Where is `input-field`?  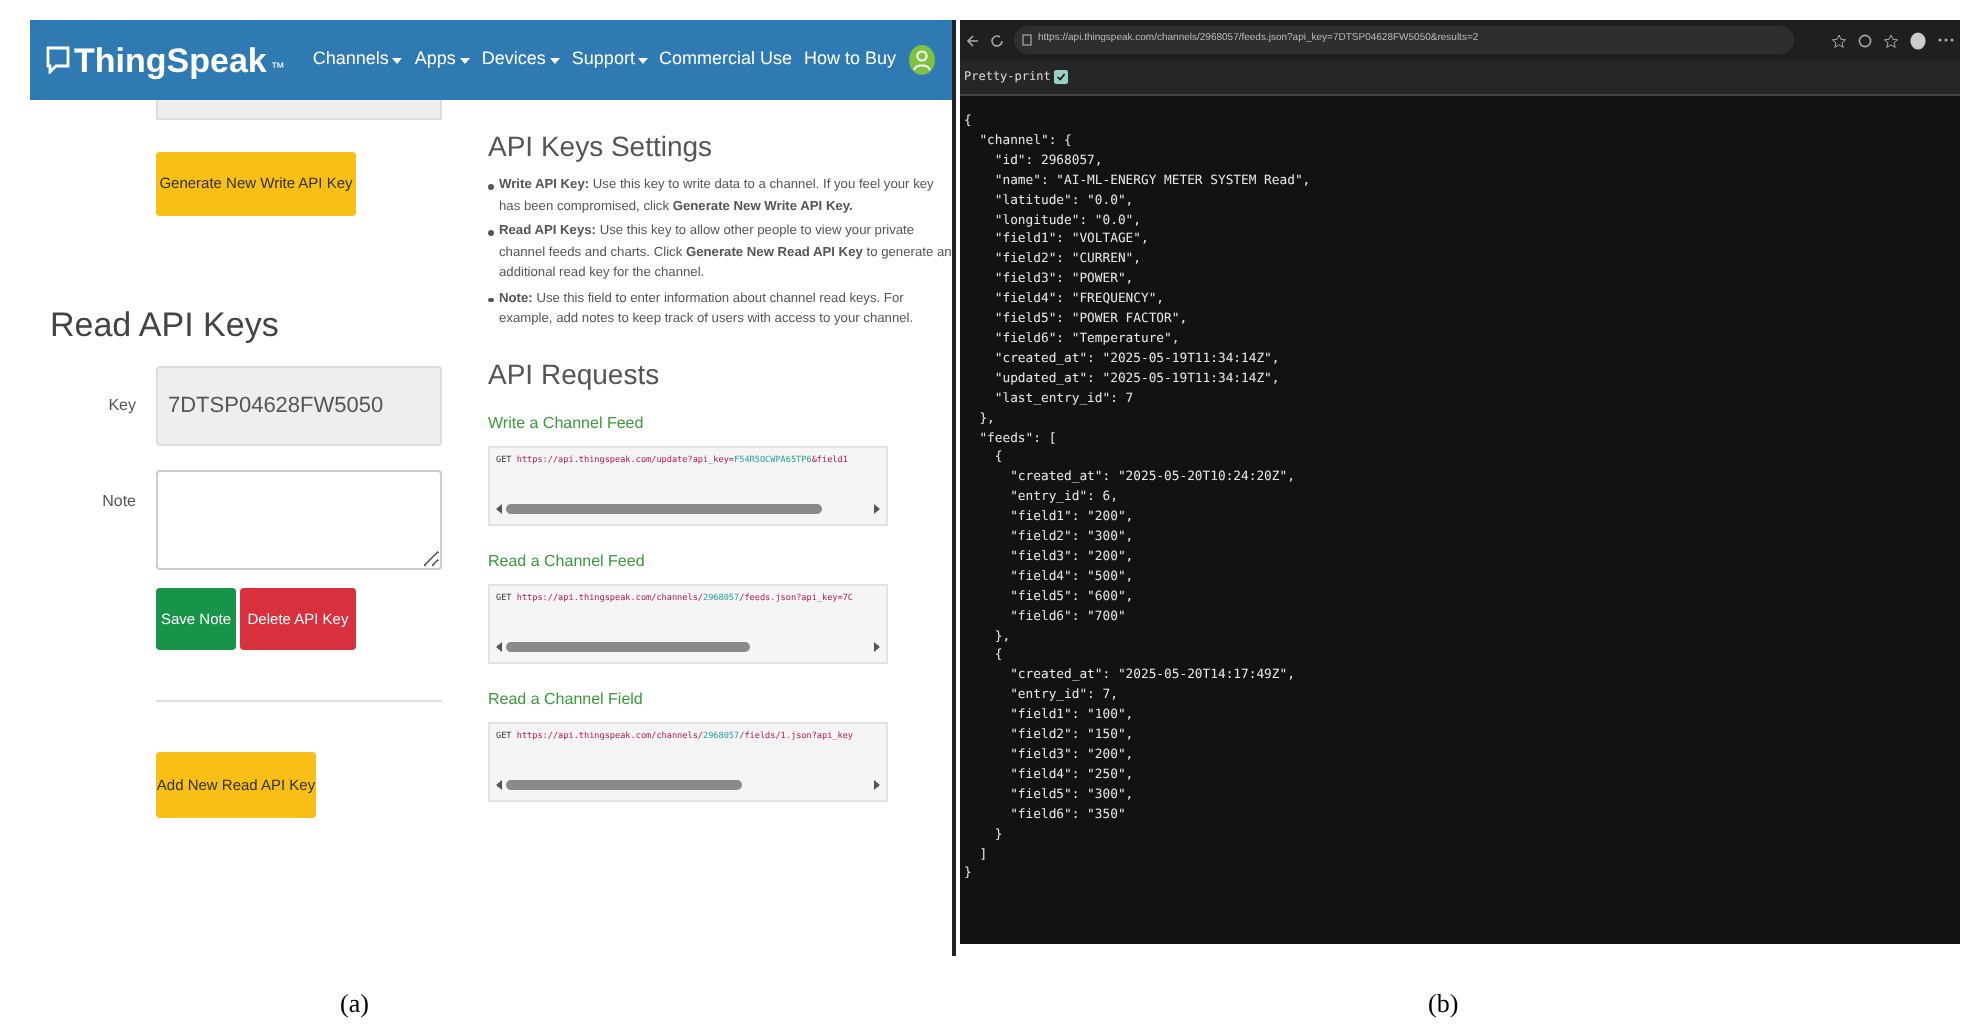
input-field is located at coordinates (299, 110).